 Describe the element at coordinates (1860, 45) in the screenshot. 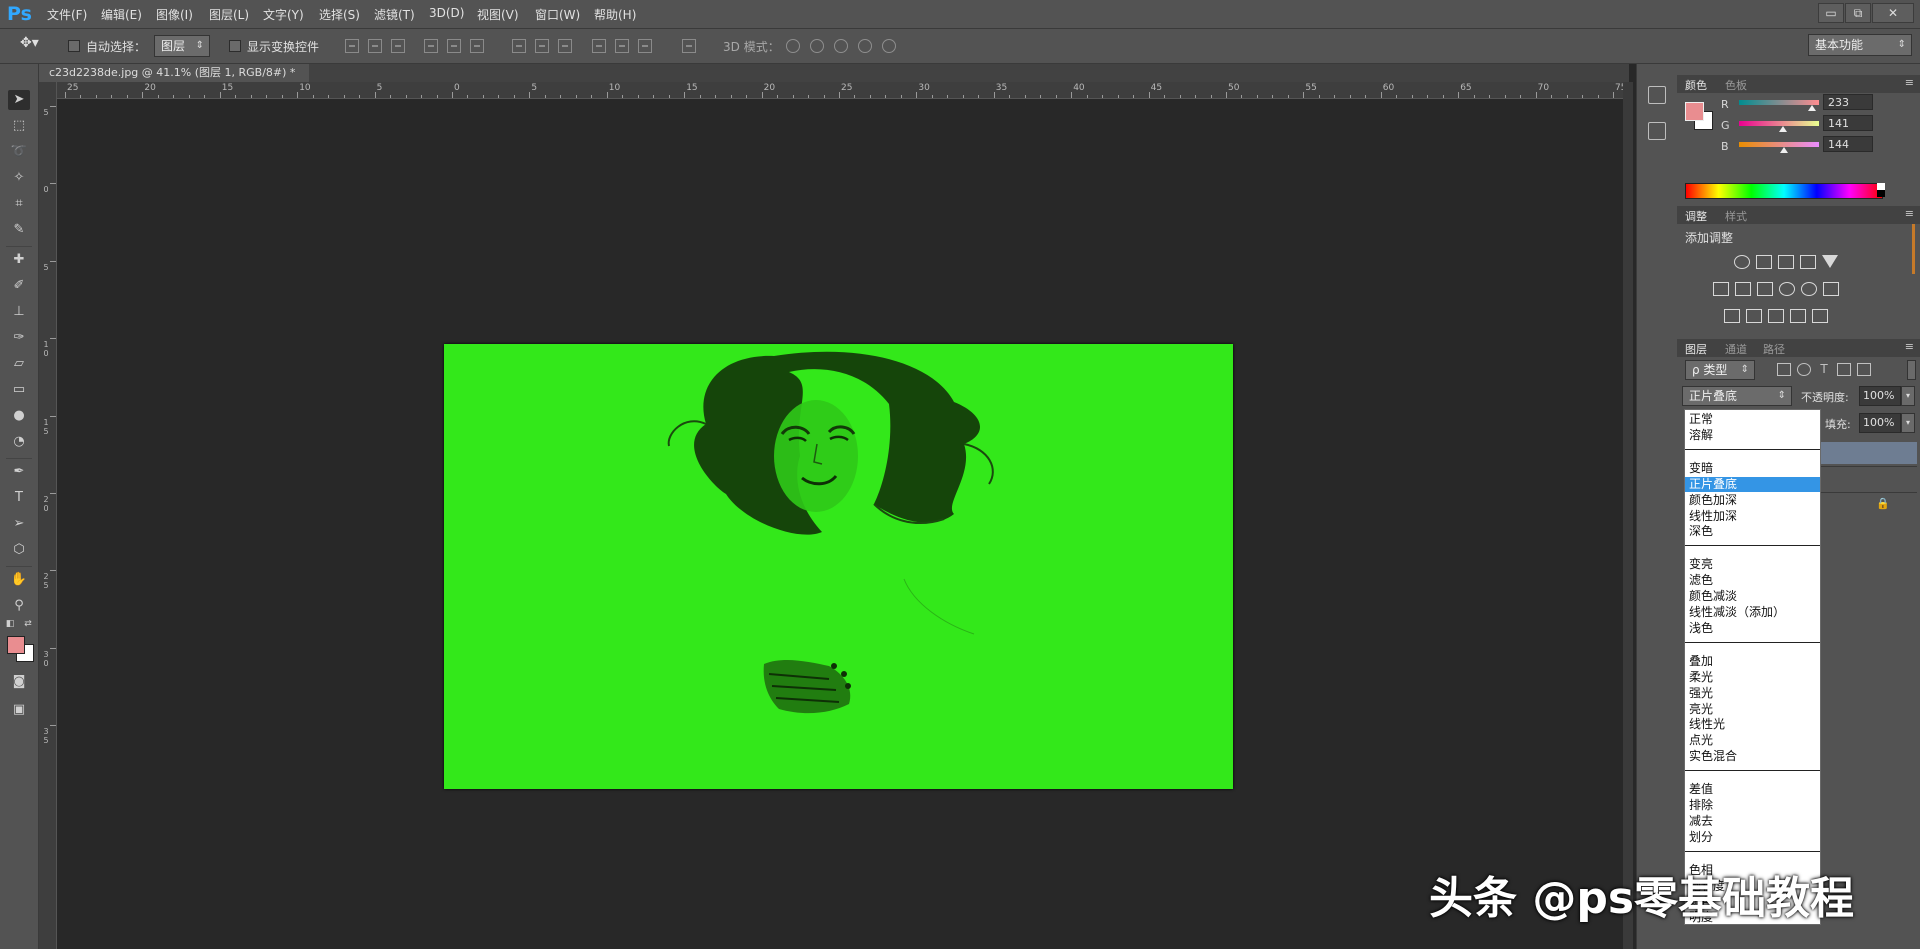

I see `workspace-dropdown: 基本功能 ⇕` at that location.